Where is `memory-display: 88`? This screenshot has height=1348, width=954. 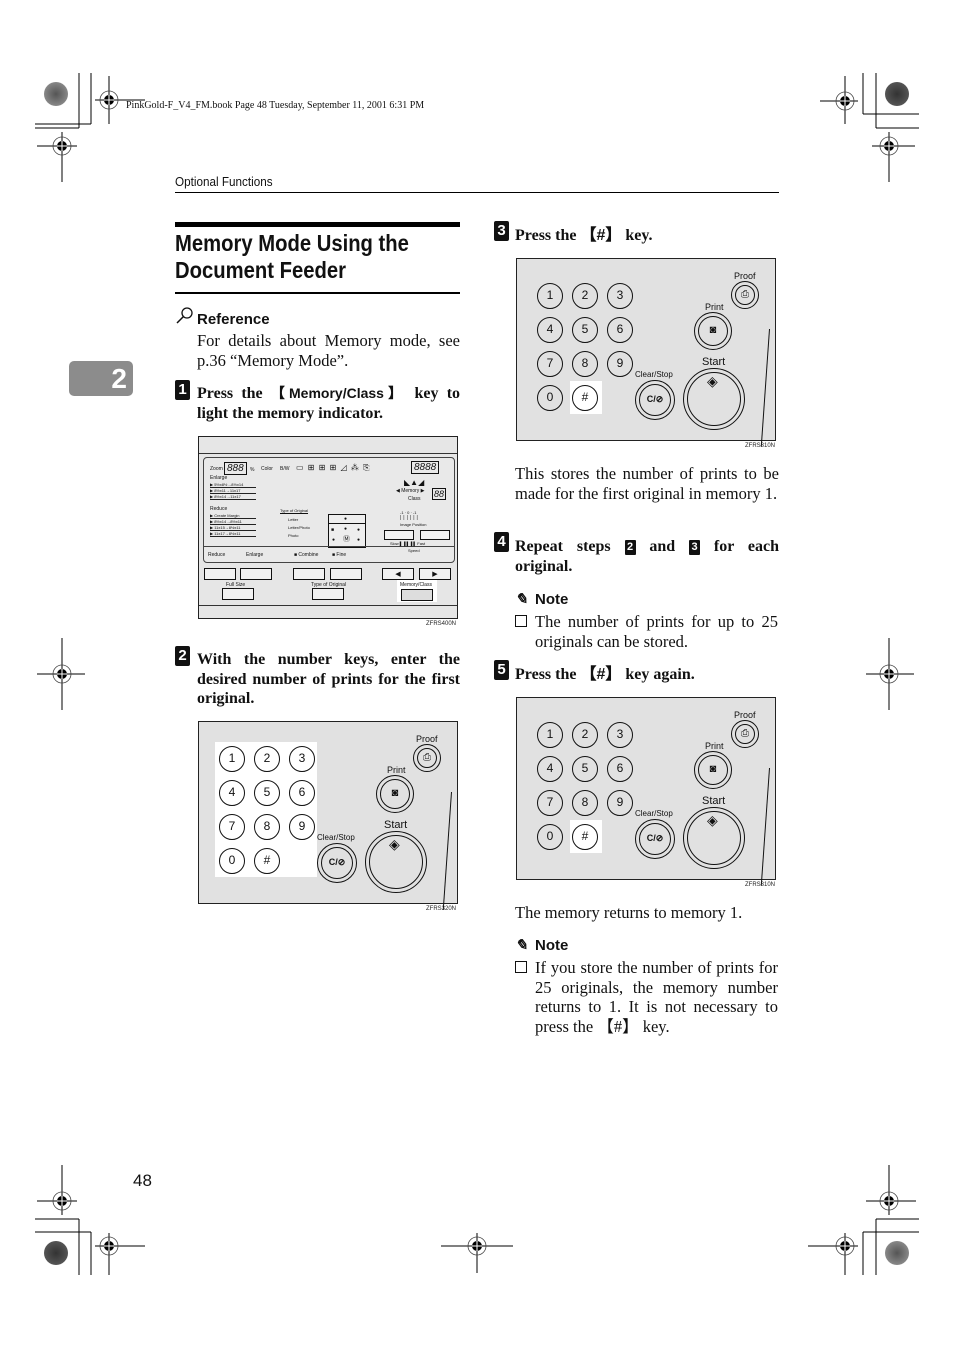 memory-display: 88 is located at coordinates (439, 494).